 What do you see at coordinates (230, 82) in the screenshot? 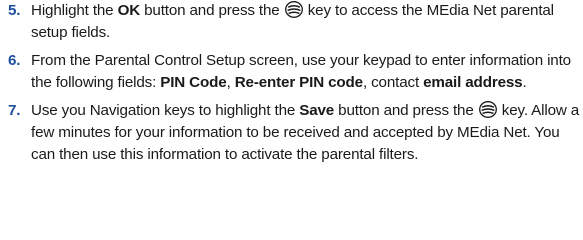
I see `step-text: ,` at bounding box center [230, 82].